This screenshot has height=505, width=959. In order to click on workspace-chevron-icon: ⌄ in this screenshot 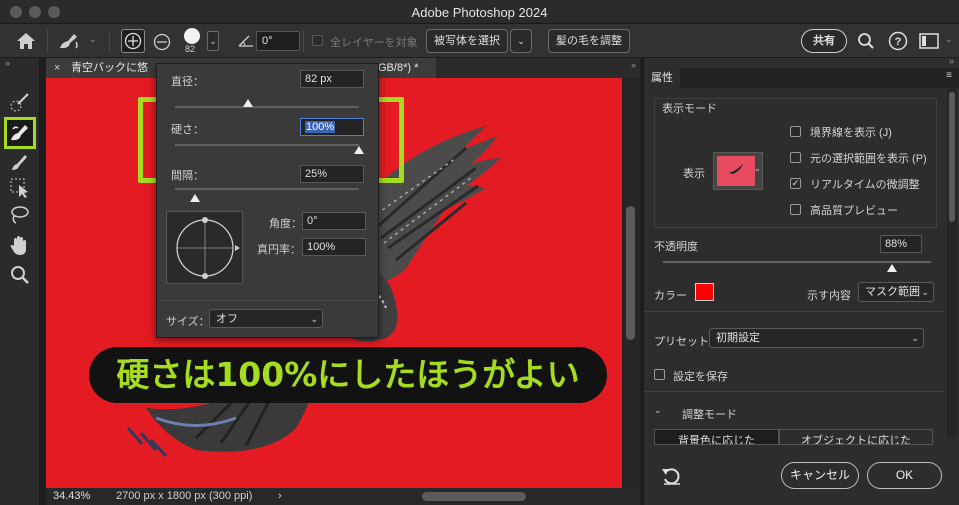, I will do `click(949, 39)`.